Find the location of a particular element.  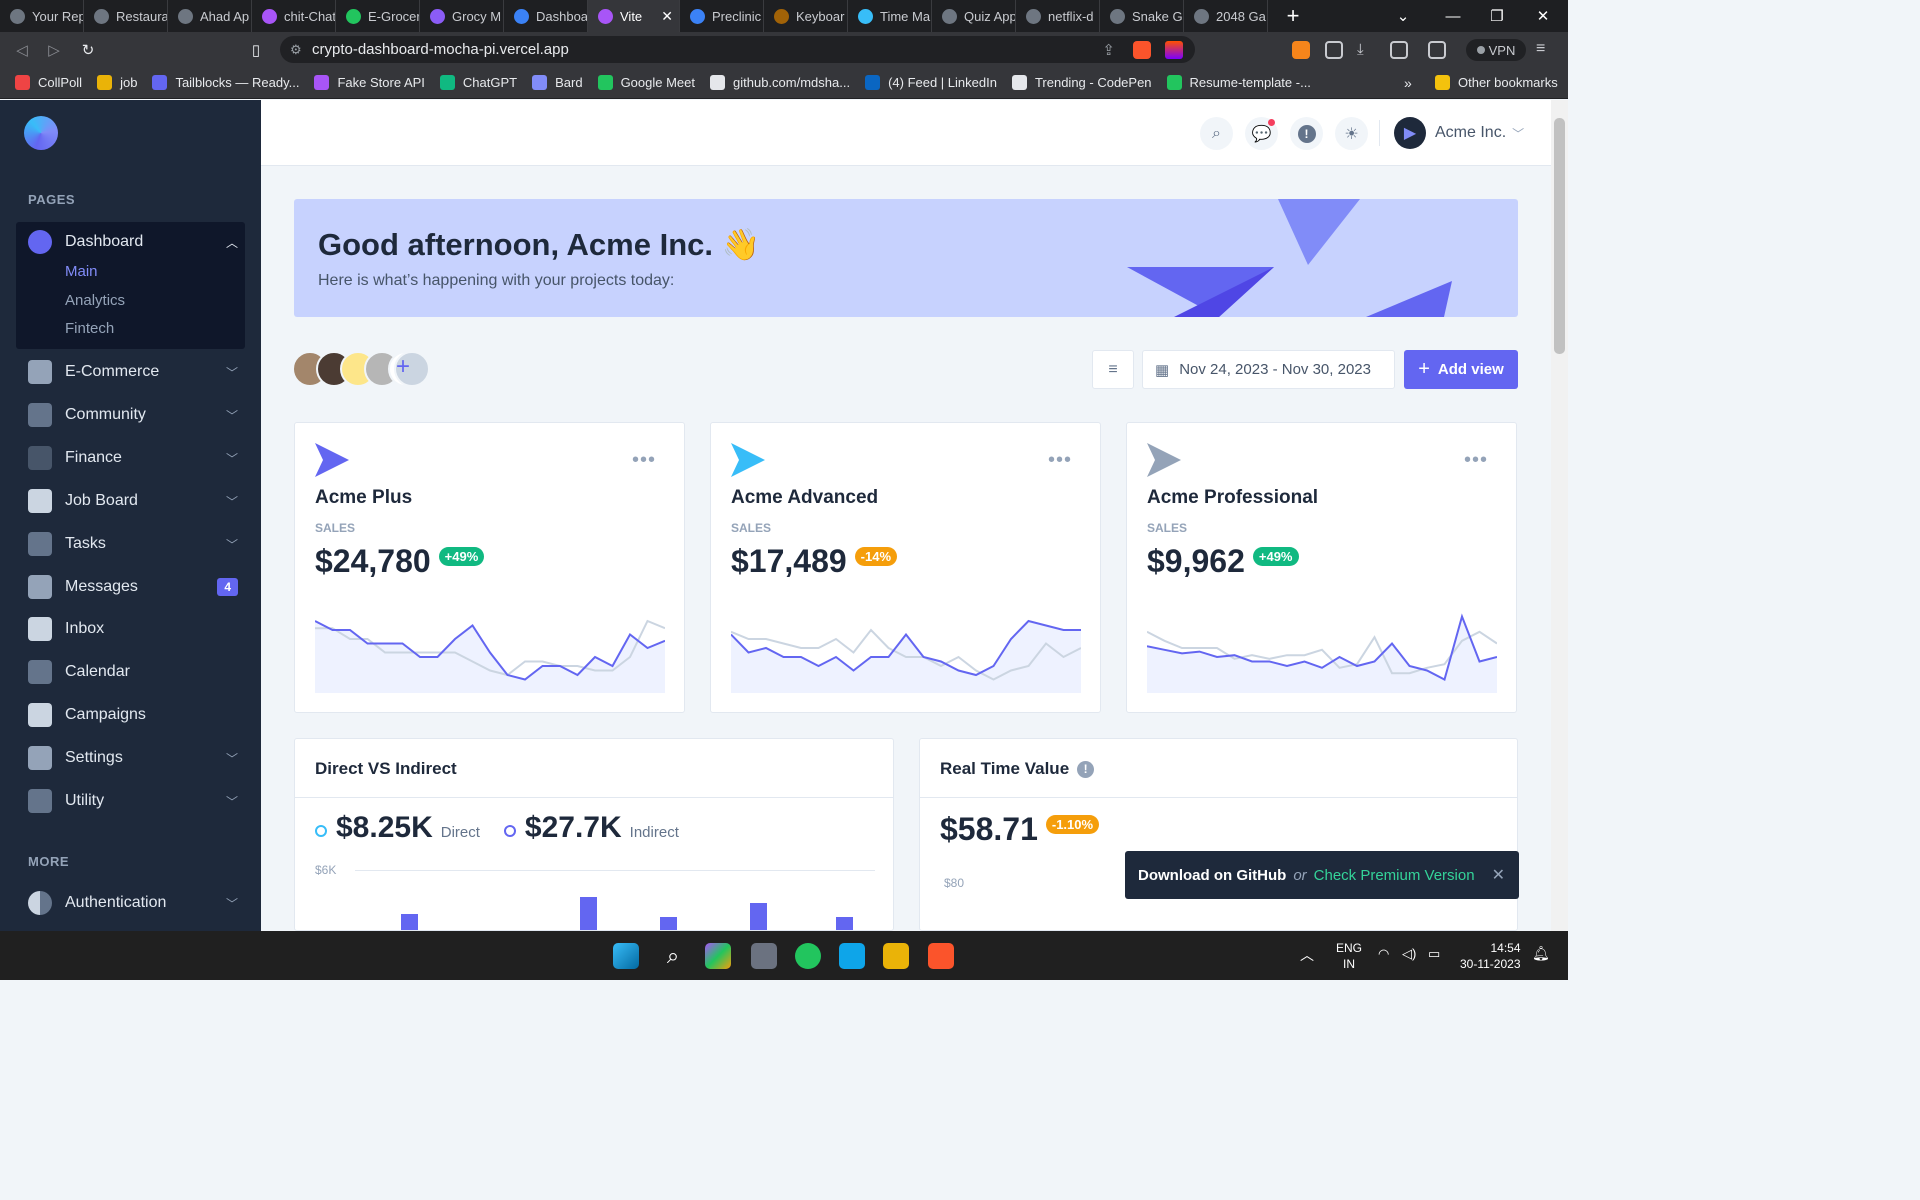

sidebar-item-tasks: Tasks ﹀ is located at coordinates (133, 544).